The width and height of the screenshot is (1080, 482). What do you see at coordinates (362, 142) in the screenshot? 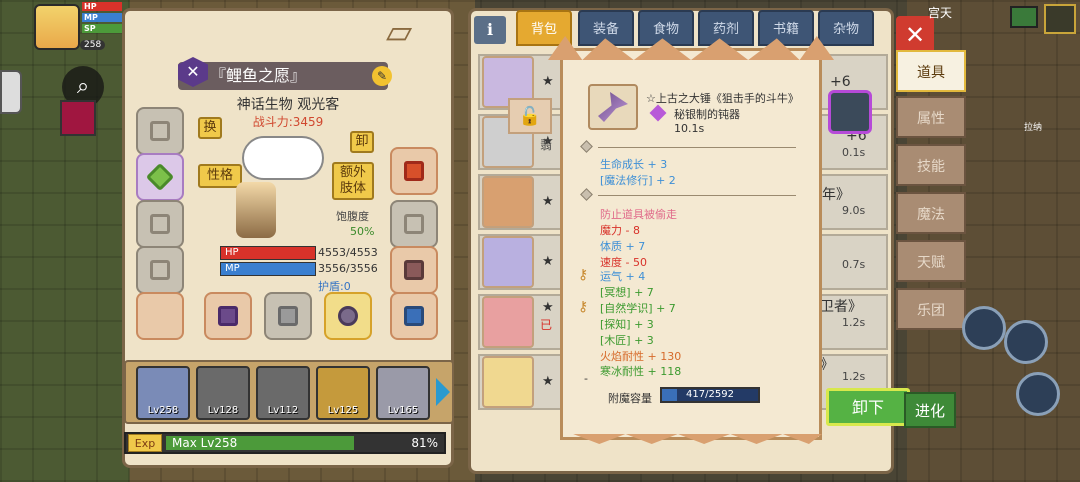
I see `unequip-small-button: 卸` at bounding box center [362, 142].